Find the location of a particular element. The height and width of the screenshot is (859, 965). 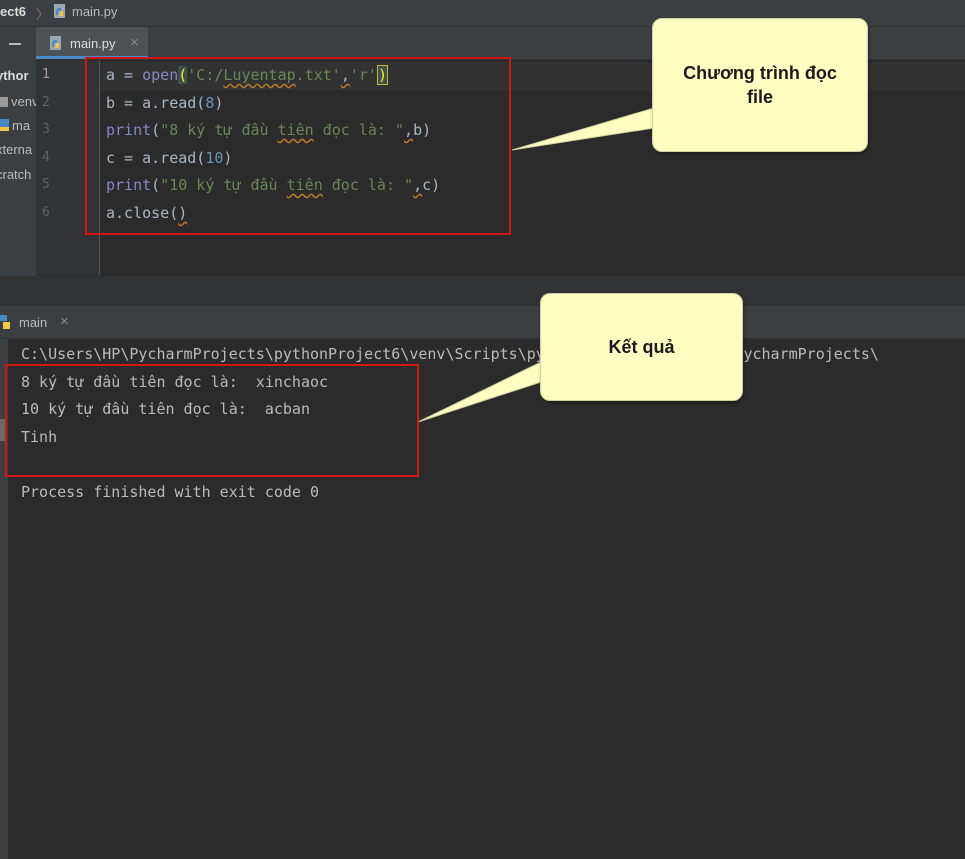

panel-splitter is located at coordinates (482, 291).